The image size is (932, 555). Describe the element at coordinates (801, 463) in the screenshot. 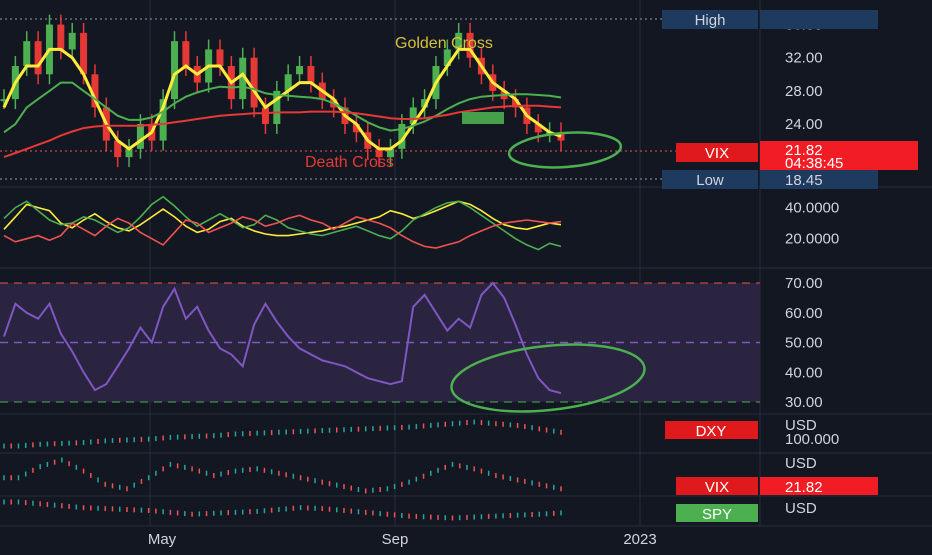

I see `vix-small-axis-unit: USD` at that location.